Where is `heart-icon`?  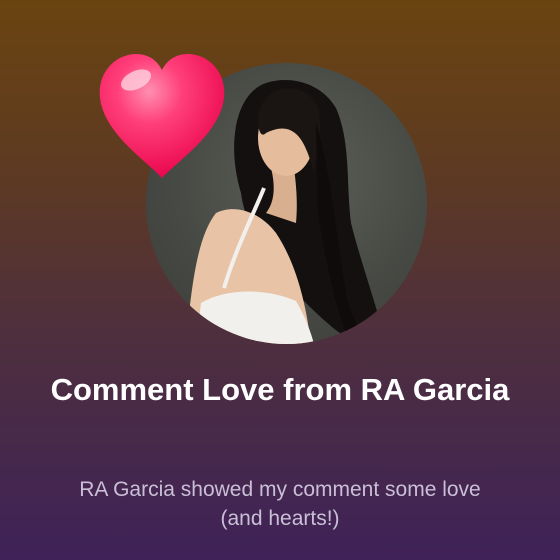
heart-icon is located at coordinates (162, 117).